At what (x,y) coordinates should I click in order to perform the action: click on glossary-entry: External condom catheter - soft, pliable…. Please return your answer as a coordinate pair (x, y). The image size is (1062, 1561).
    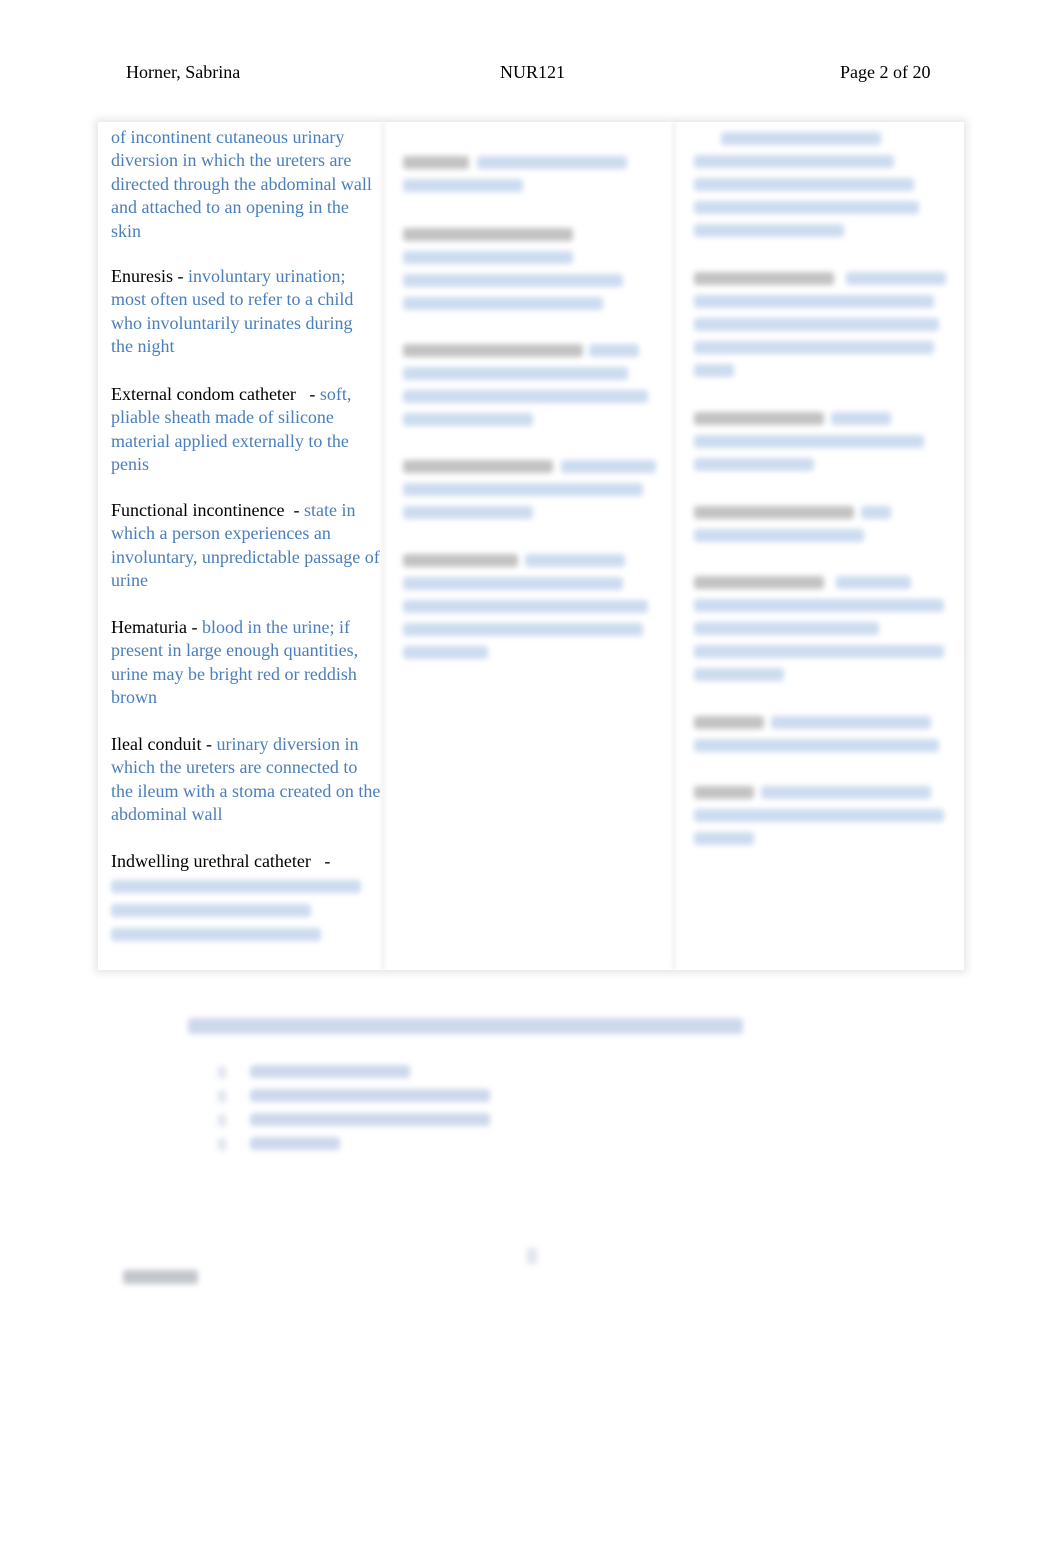
    Looking at the image, I should click on (243, 430).